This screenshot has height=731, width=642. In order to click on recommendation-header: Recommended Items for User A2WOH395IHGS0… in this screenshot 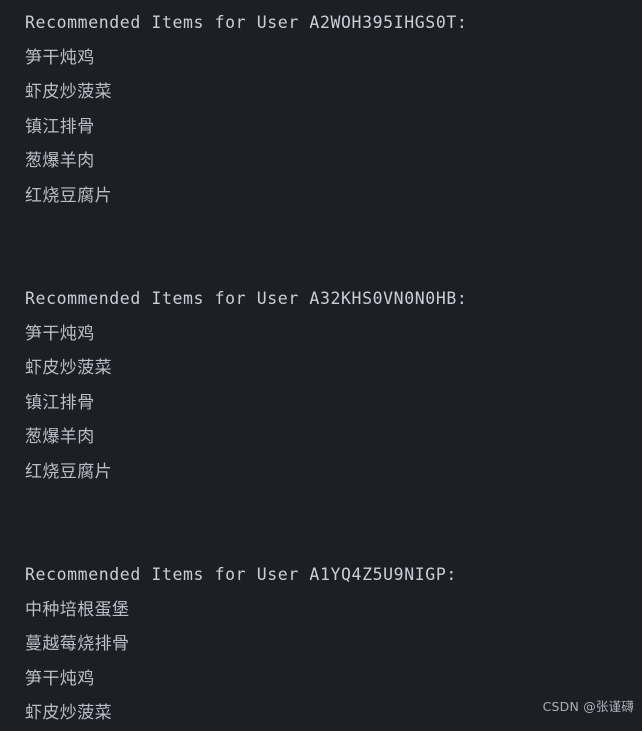, I will do `click(246, 22)`.